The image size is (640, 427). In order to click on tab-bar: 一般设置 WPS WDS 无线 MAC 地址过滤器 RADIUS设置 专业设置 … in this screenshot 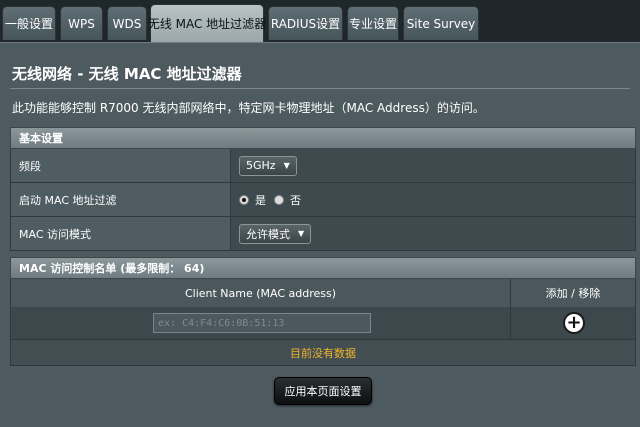, I will do `click(320, 21)`.